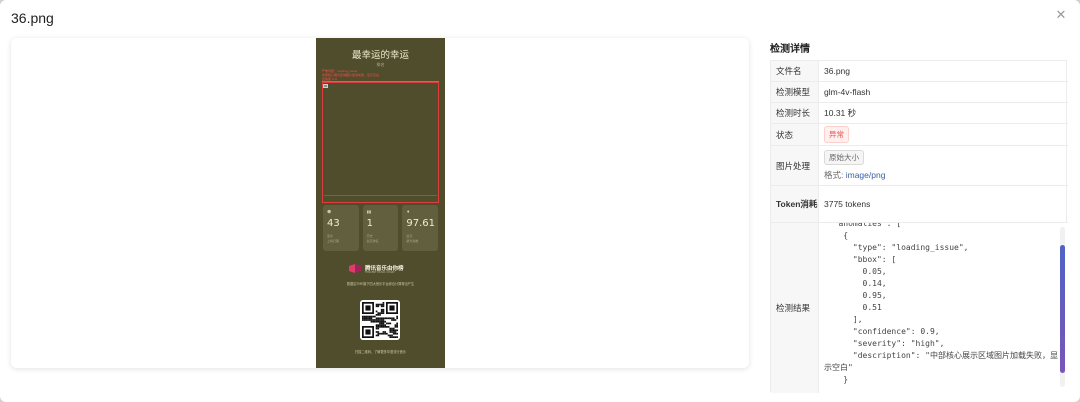 The width and height of the screenshot is (1080, 402). What do you see at coordinates (370, 223) in the screenshot?
I see `stat-value: 1` at bounding box center [370, 223].